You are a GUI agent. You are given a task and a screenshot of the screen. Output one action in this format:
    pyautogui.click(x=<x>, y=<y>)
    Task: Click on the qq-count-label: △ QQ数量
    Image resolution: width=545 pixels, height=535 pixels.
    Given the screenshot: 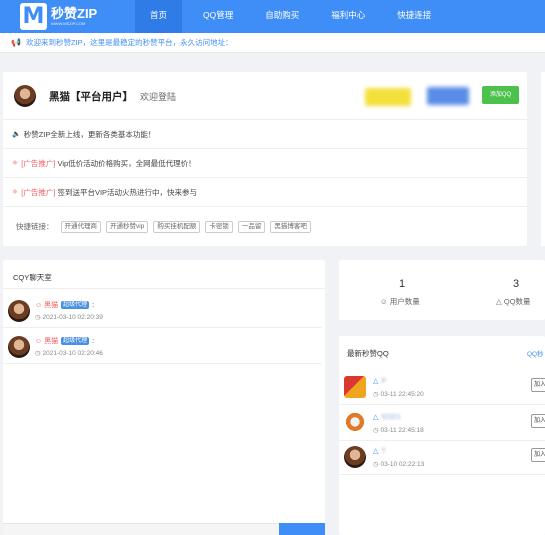 What is the action you would take?
    pyautogui.click(x=513, y=301)
    